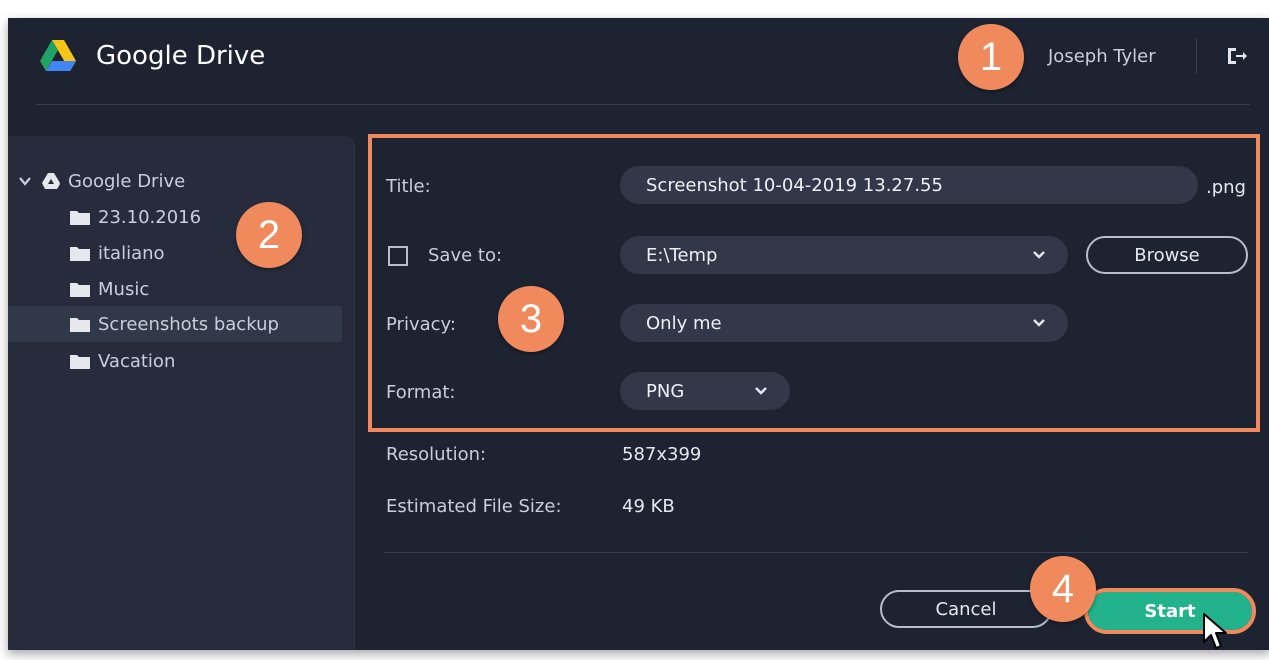 The width and height of the screenshot is (1269, 660). I want to click on callout-badge-4: 4, so click(1063, 589).